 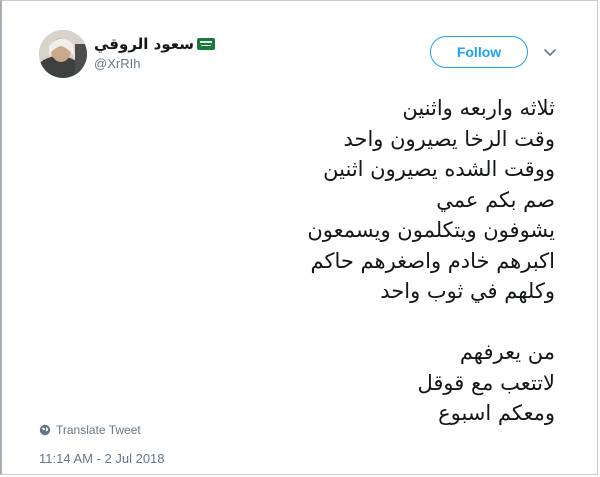 I want to click on avatar, so click(x=63, y=54).